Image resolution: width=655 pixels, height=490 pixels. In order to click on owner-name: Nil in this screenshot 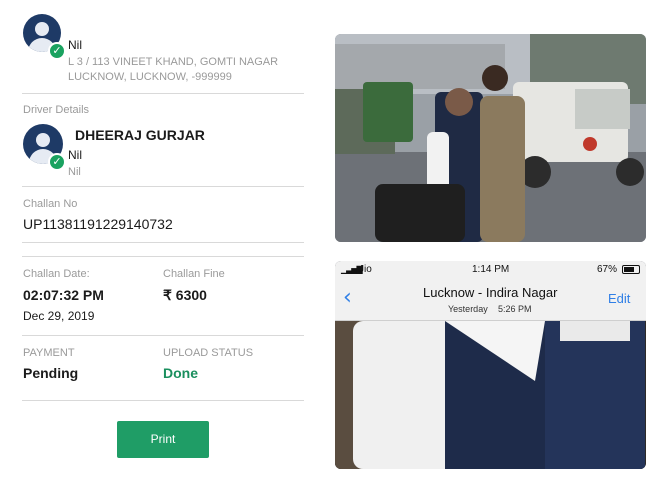, I will do `click(75, 45)`.